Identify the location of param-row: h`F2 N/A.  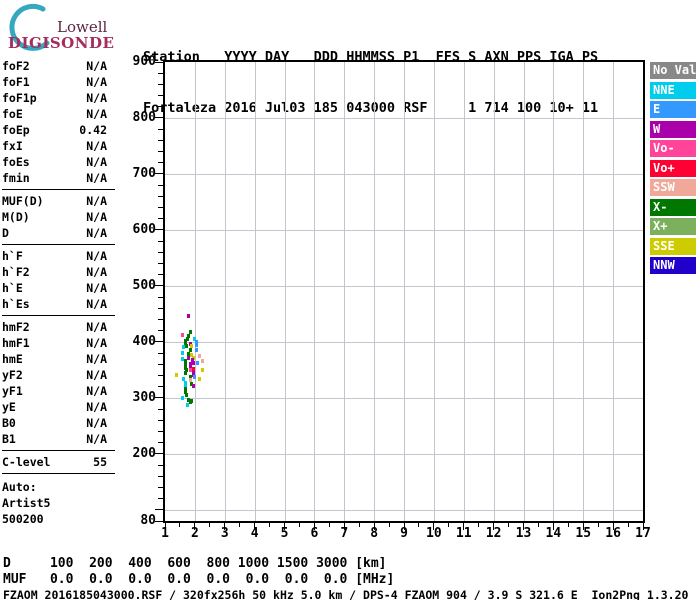
(54, 272).